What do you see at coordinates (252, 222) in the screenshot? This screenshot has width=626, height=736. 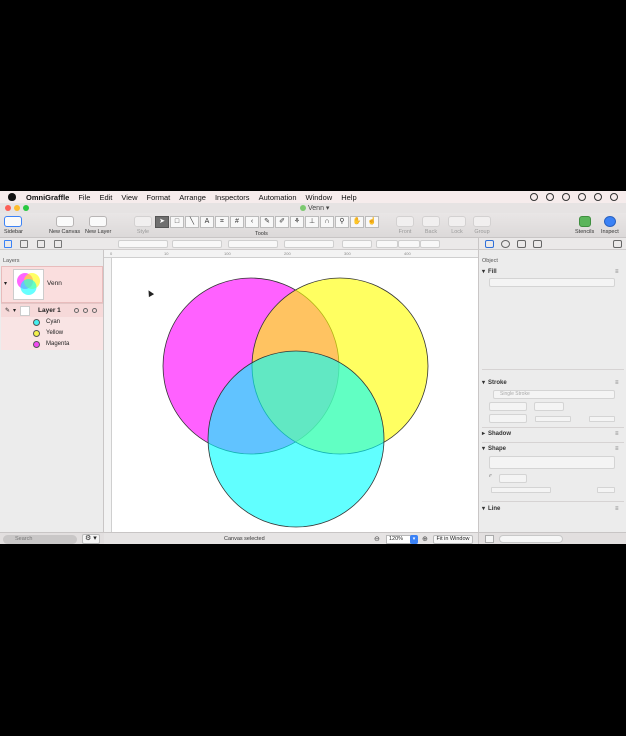 I see `point-editor-icon: ‹` at bounding box center [252, 222].